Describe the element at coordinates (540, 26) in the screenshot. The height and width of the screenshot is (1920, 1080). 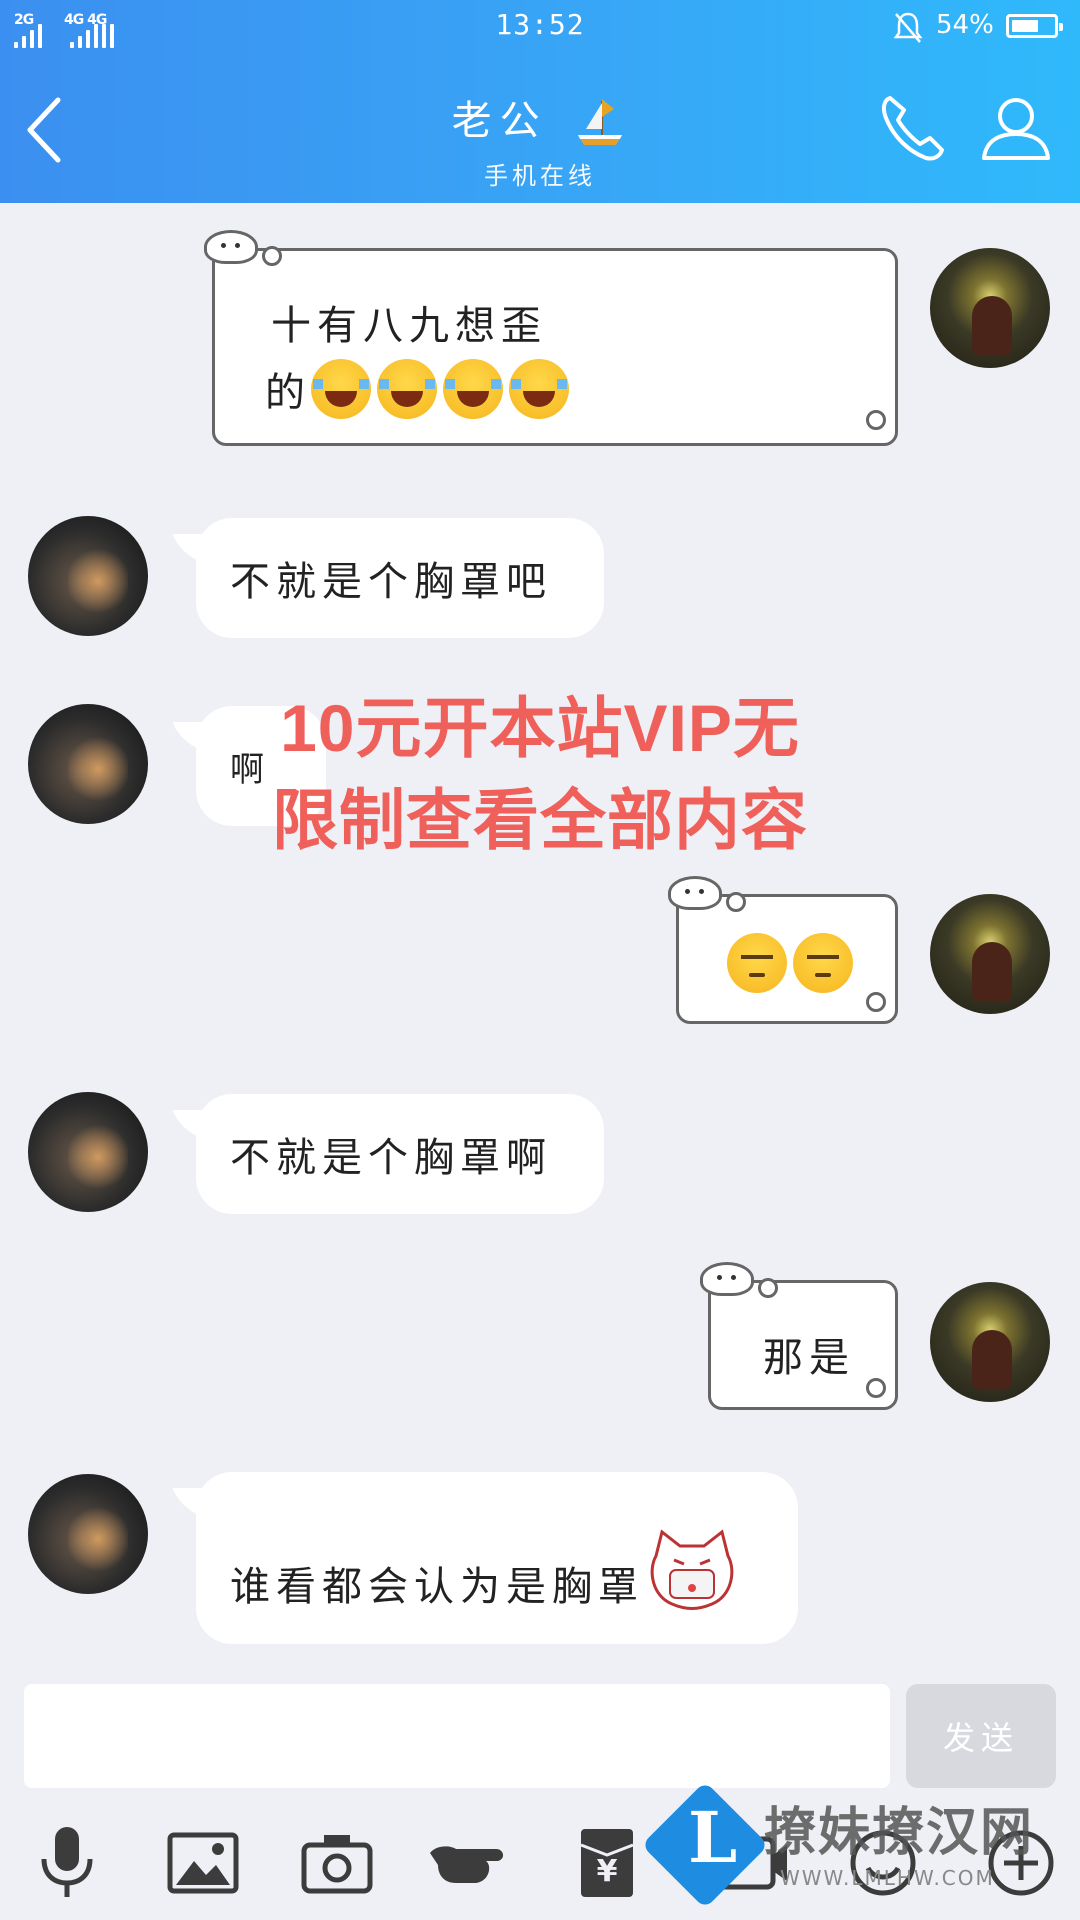
I see `status-bar: 2G 4G 4G 13:52 54%` at that location.